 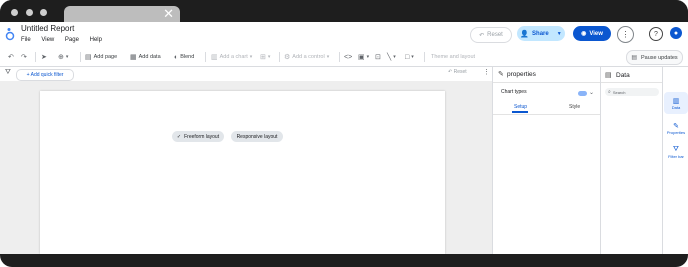 I want to click on menu-file: File, so click(x=26, y=40).